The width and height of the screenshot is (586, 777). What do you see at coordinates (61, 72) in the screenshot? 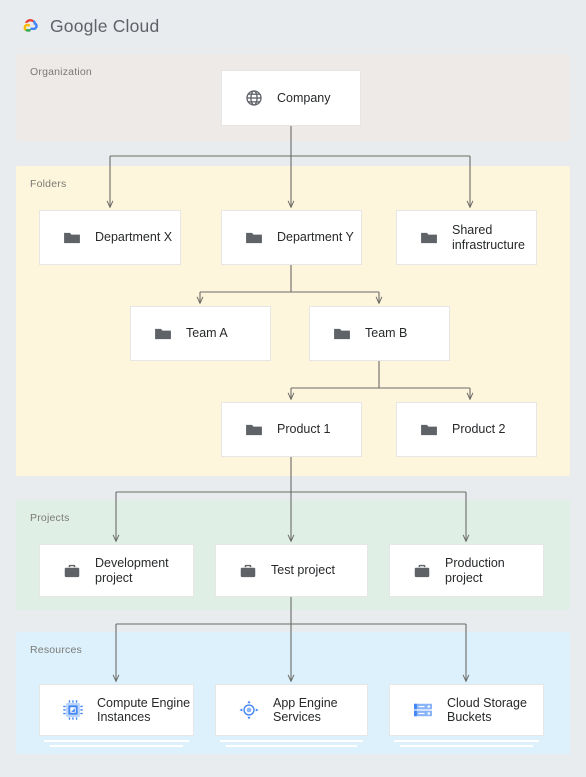
I see `layer-organization-label: Organization` at bounding box center [61, 72].